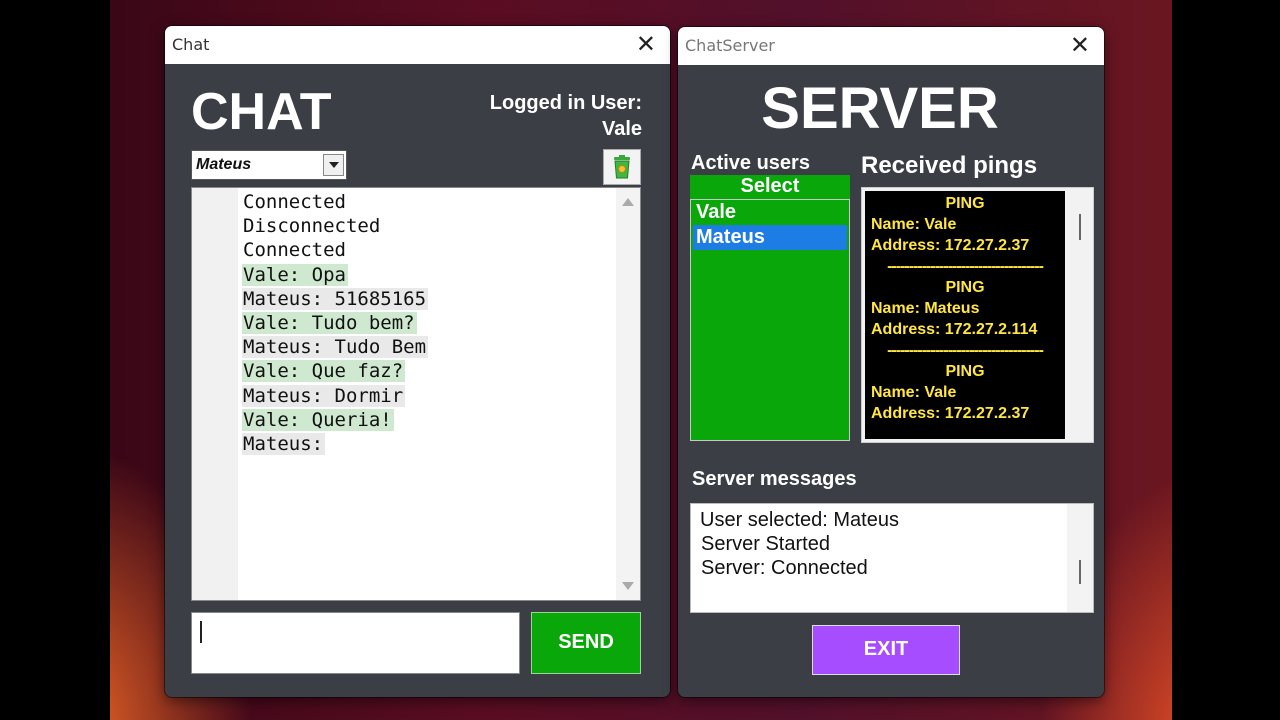  I want to click on chat-message: Vale: Queria!, so click(335, 420).